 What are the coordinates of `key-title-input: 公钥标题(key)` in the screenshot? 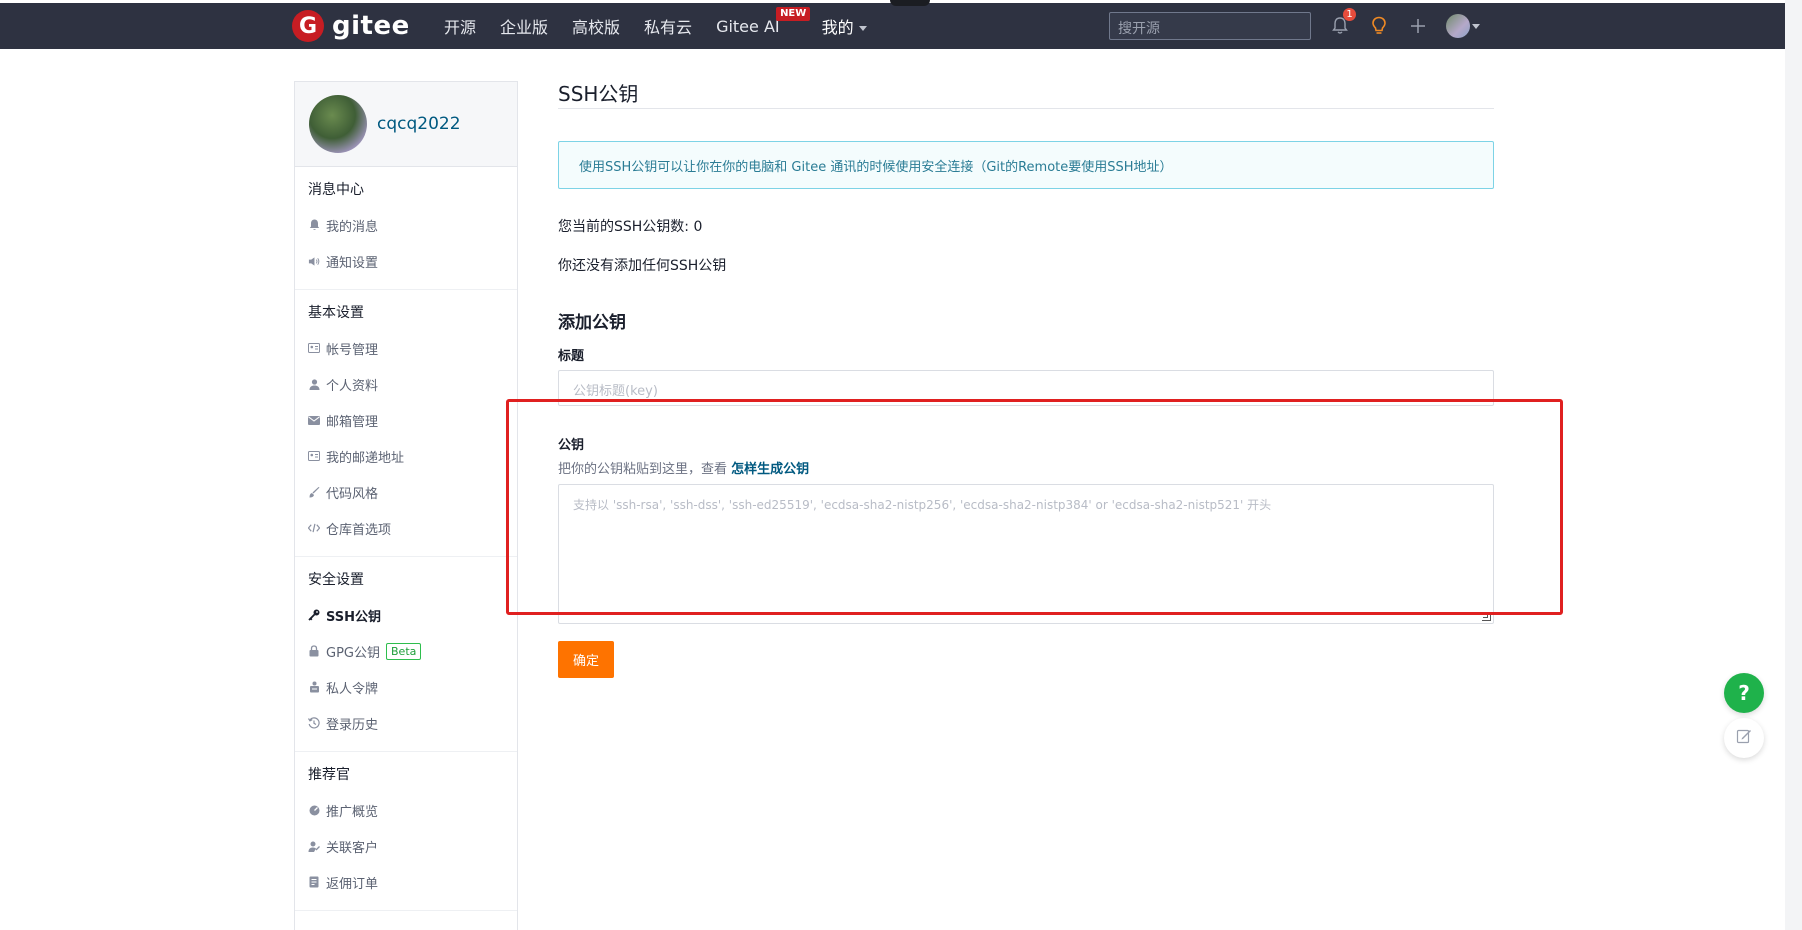 It's located at (1026, 388).